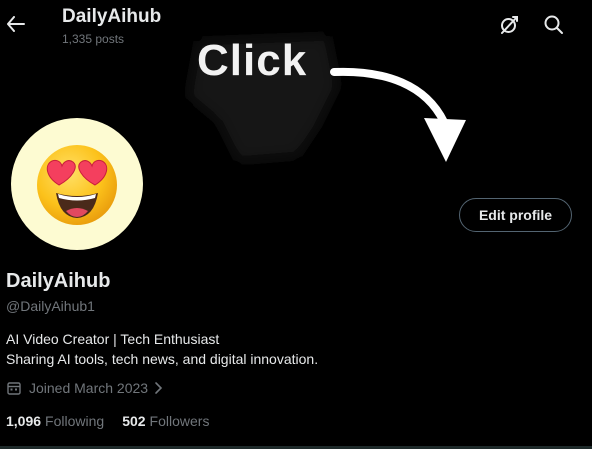 The width and height of the screenshot is (592, 449). I want to click on profile-name: DailyAihub, so click(58, 281).